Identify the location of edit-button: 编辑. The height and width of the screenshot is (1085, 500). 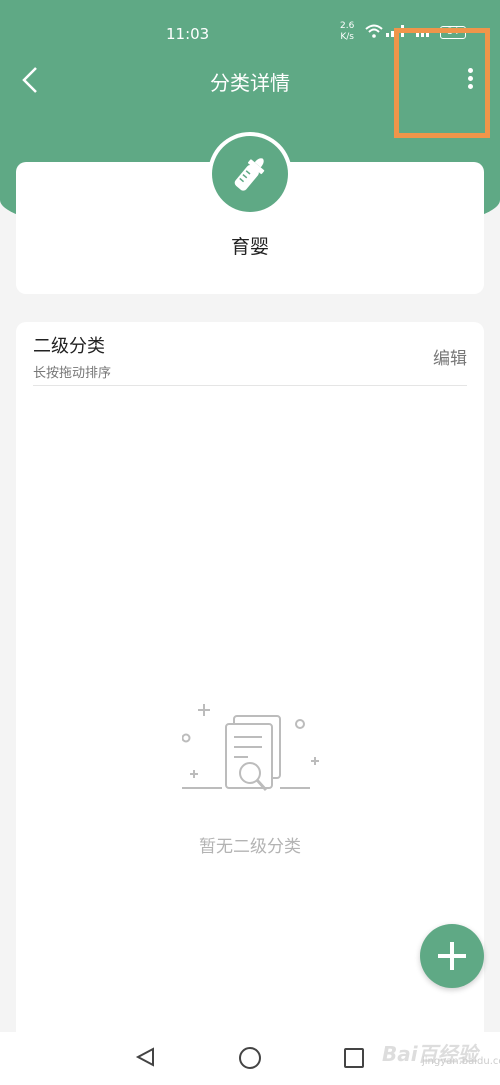
(450, 356).